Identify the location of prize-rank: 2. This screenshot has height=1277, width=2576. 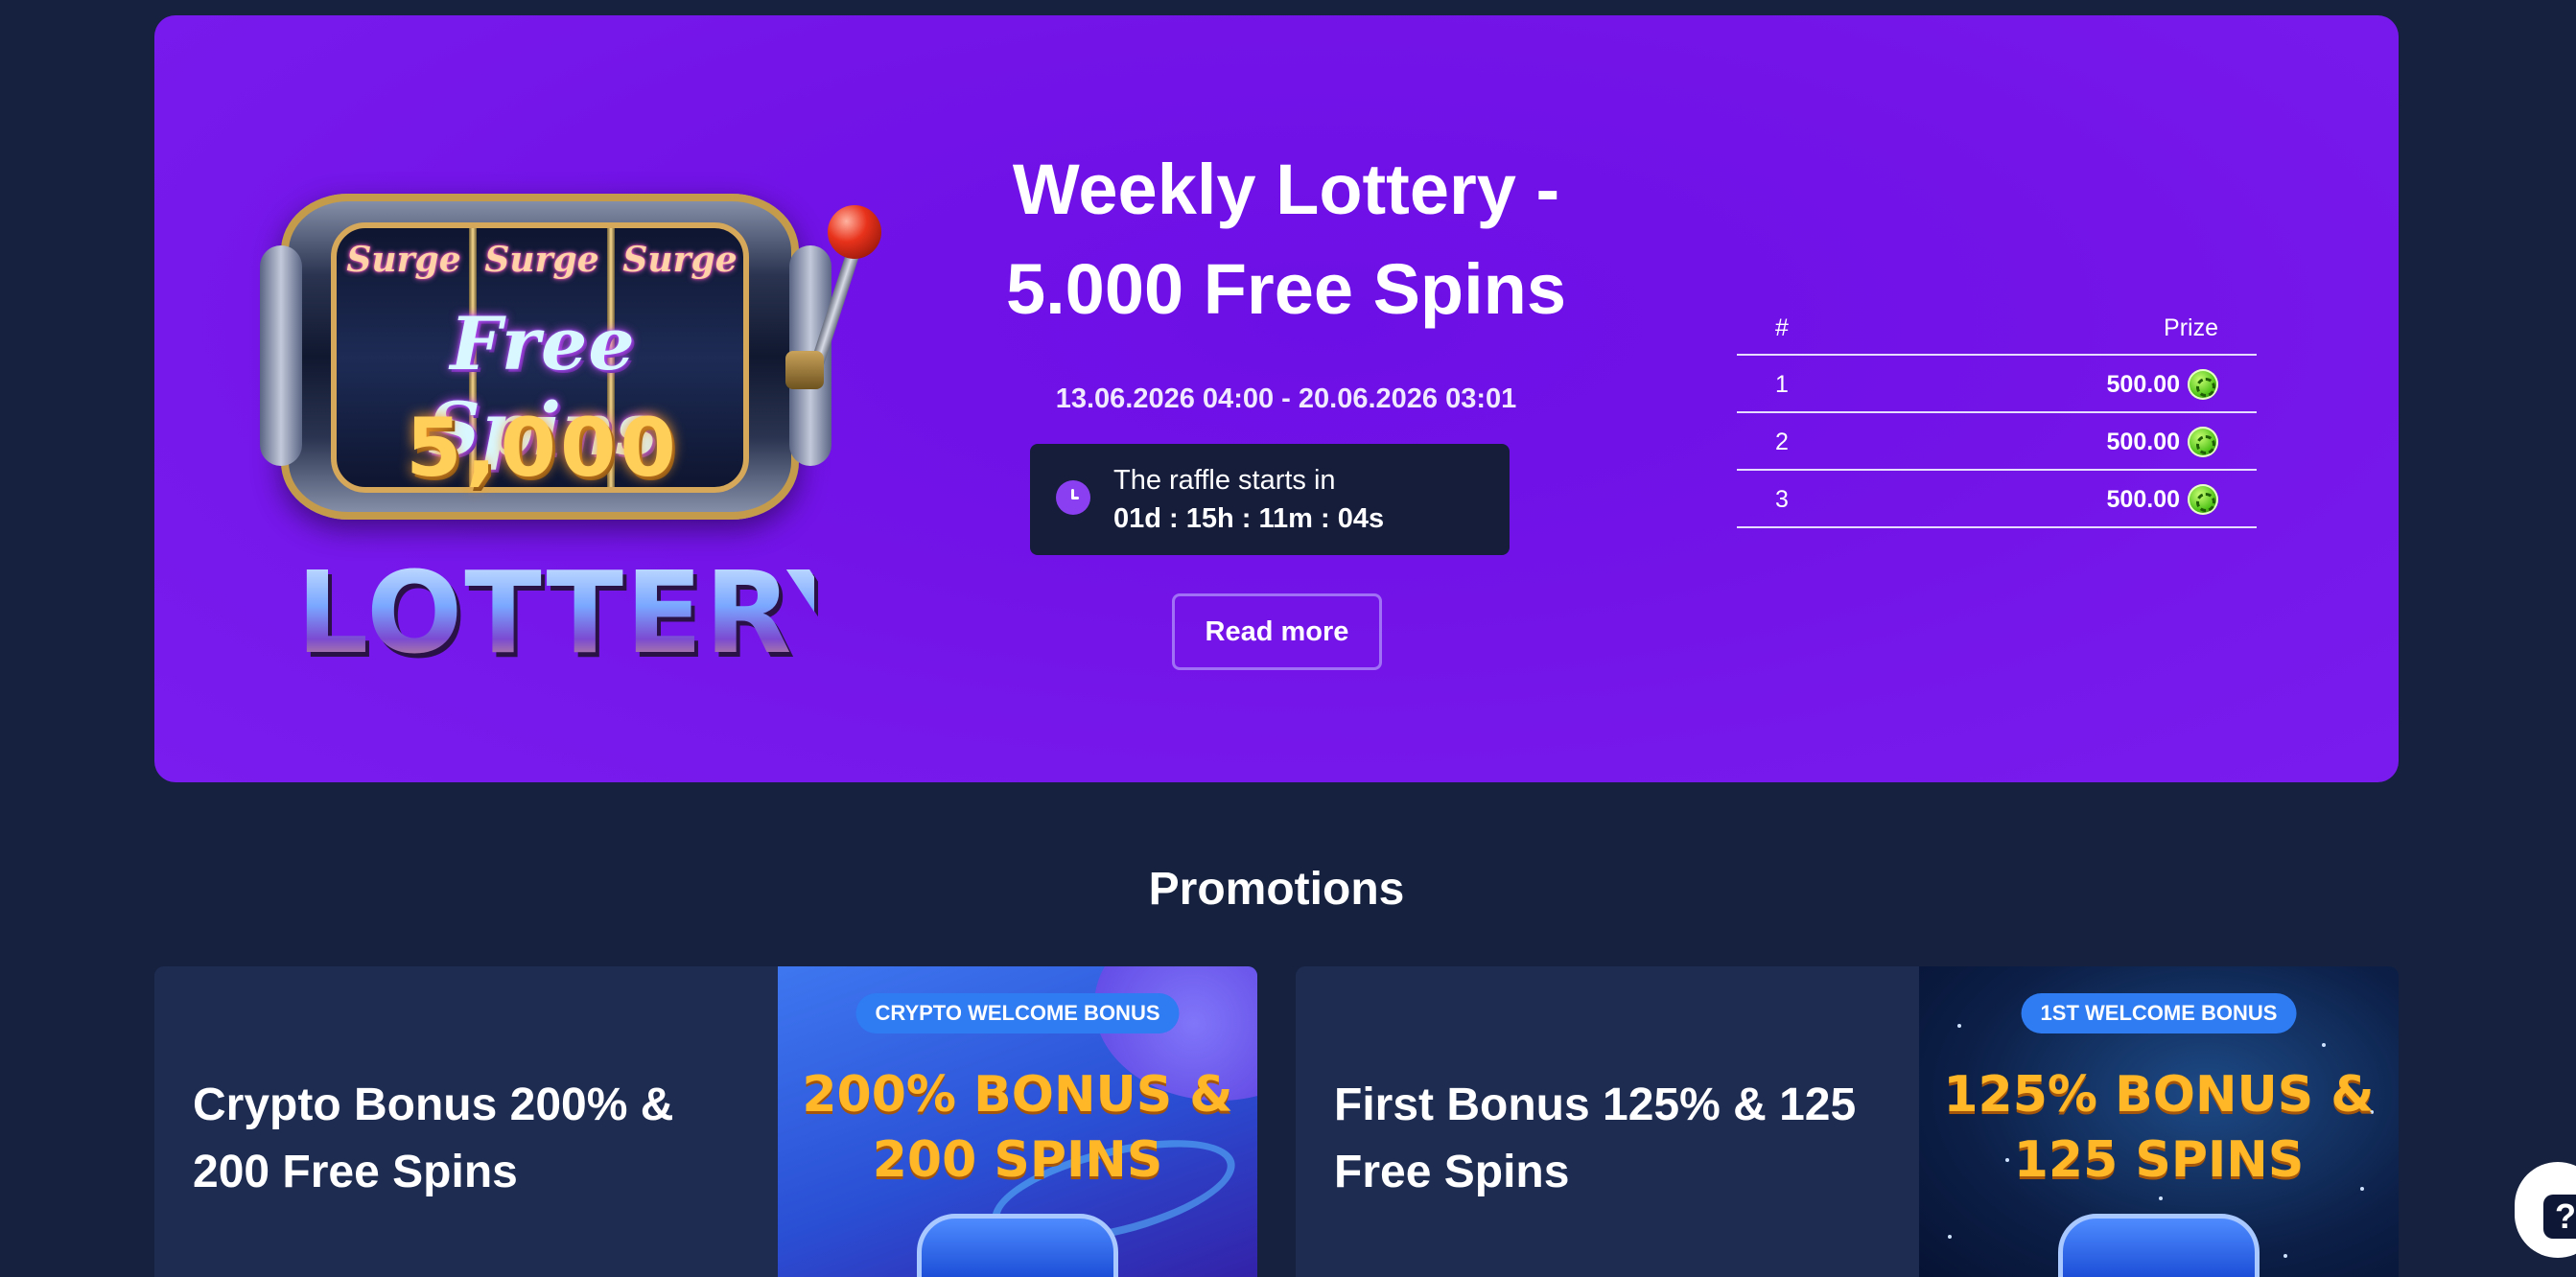
(1782, 442).